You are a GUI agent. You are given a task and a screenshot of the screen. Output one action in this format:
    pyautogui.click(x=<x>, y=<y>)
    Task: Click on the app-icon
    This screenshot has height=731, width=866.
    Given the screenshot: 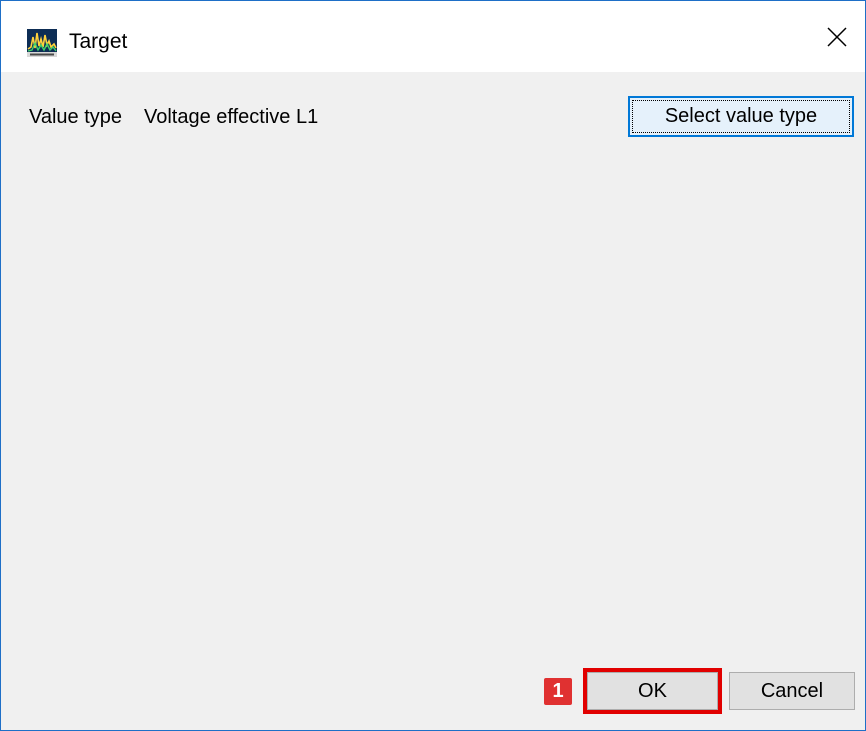 What is the action you would take?
    pyautogui.click(x=42, y=43)
    